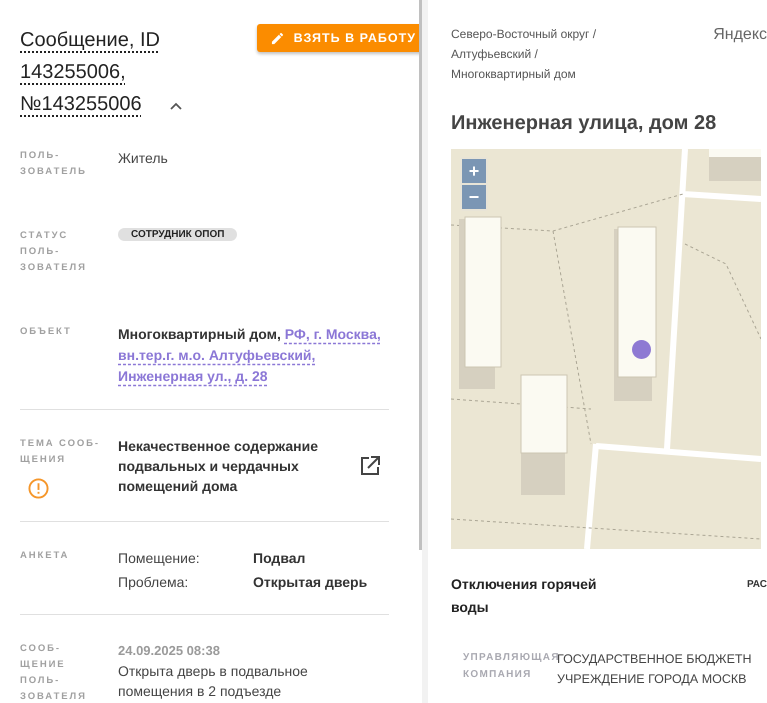  I want to click on external-link-icon, so click(370, 466).